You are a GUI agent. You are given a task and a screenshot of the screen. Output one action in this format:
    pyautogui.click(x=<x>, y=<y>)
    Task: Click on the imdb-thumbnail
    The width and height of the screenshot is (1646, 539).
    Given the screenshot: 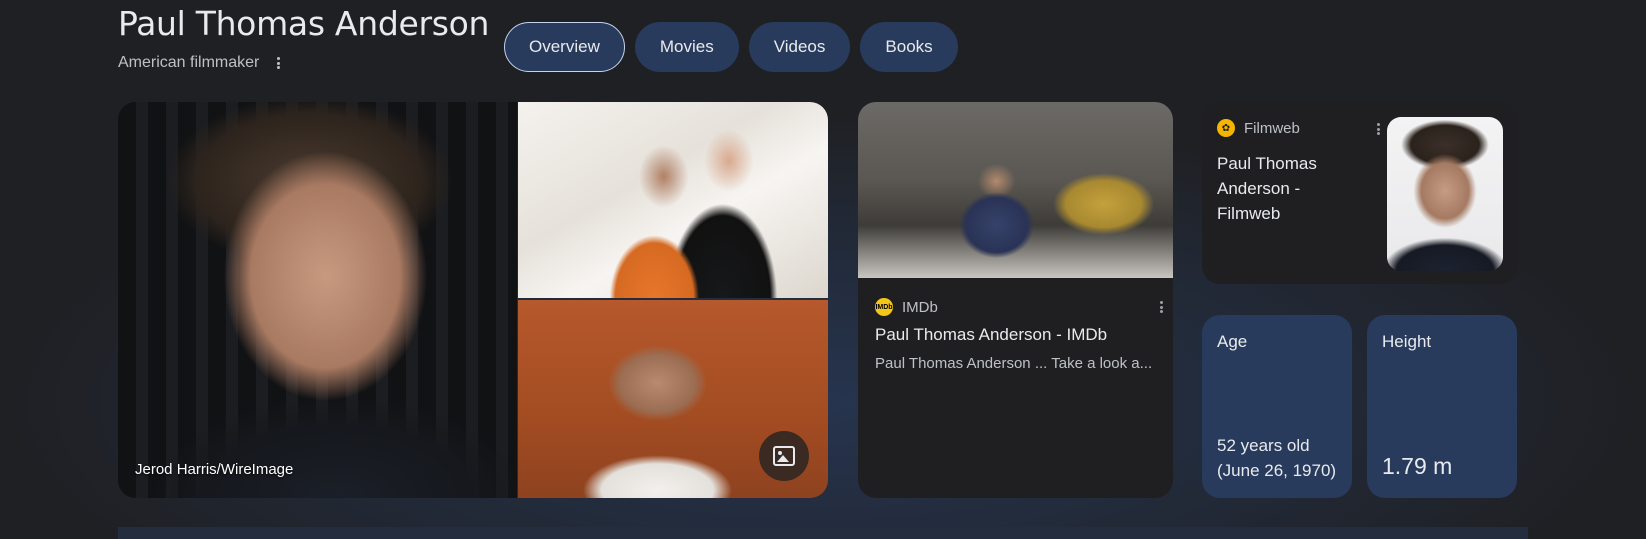 What is the action you would take?
    pyautogui.click(x=1015, y=190)
    